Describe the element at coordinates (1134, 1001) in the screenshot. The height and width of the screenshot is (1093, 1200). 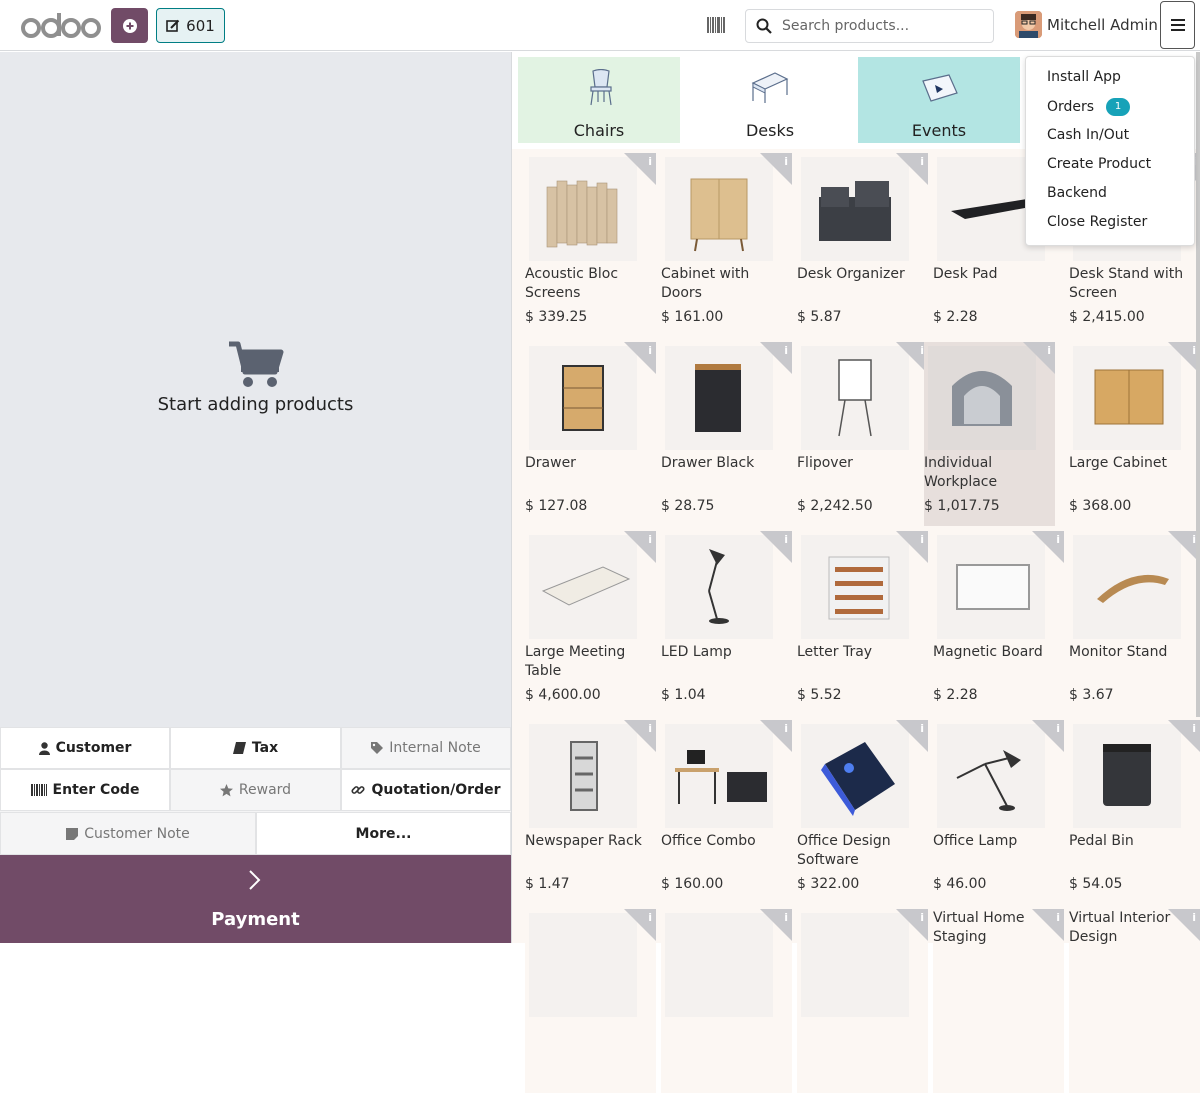
I see `product-card: i Virtual Interior Design` at that location.